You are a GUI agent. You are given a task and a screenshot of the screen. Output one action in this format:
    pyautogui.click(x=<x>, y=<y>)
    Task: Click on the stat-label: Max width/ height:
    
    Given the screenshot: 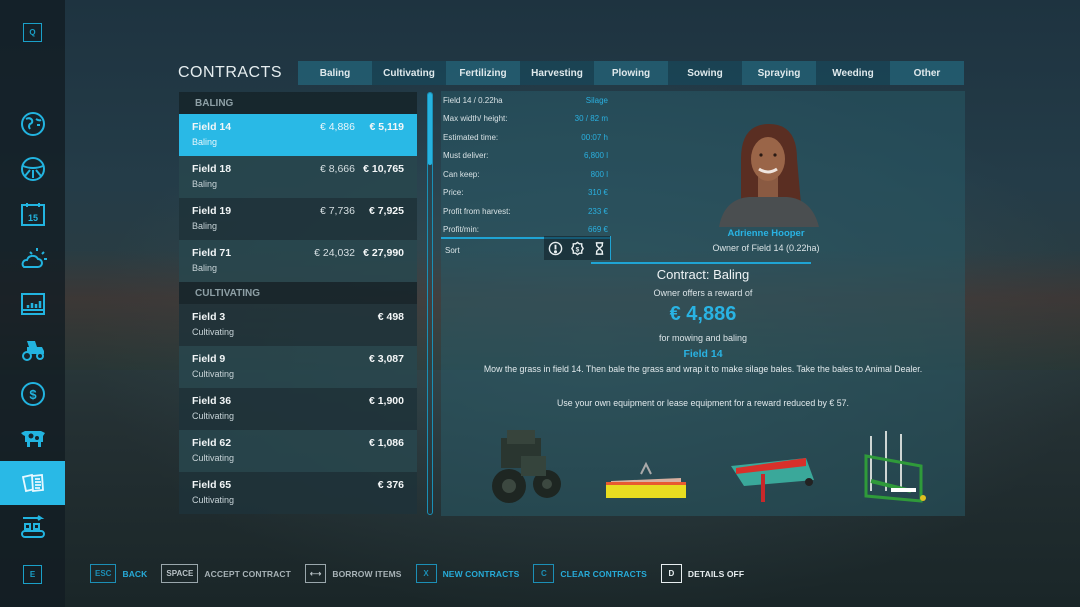 What is the action you would take?
    pyautogui.click(x=475, y=119)
    